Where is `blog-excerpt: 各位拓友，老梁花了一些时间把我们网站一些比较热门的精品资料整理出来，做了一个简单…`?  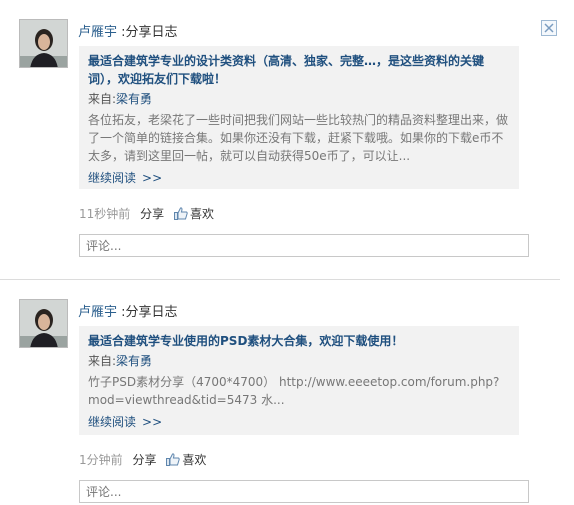 blog-excerpt: 各位拓友，老梁花了一些时间把我们网站一些比较热门的精品资料整理出来，做了一个简单… is located at coordinates (298, 138).